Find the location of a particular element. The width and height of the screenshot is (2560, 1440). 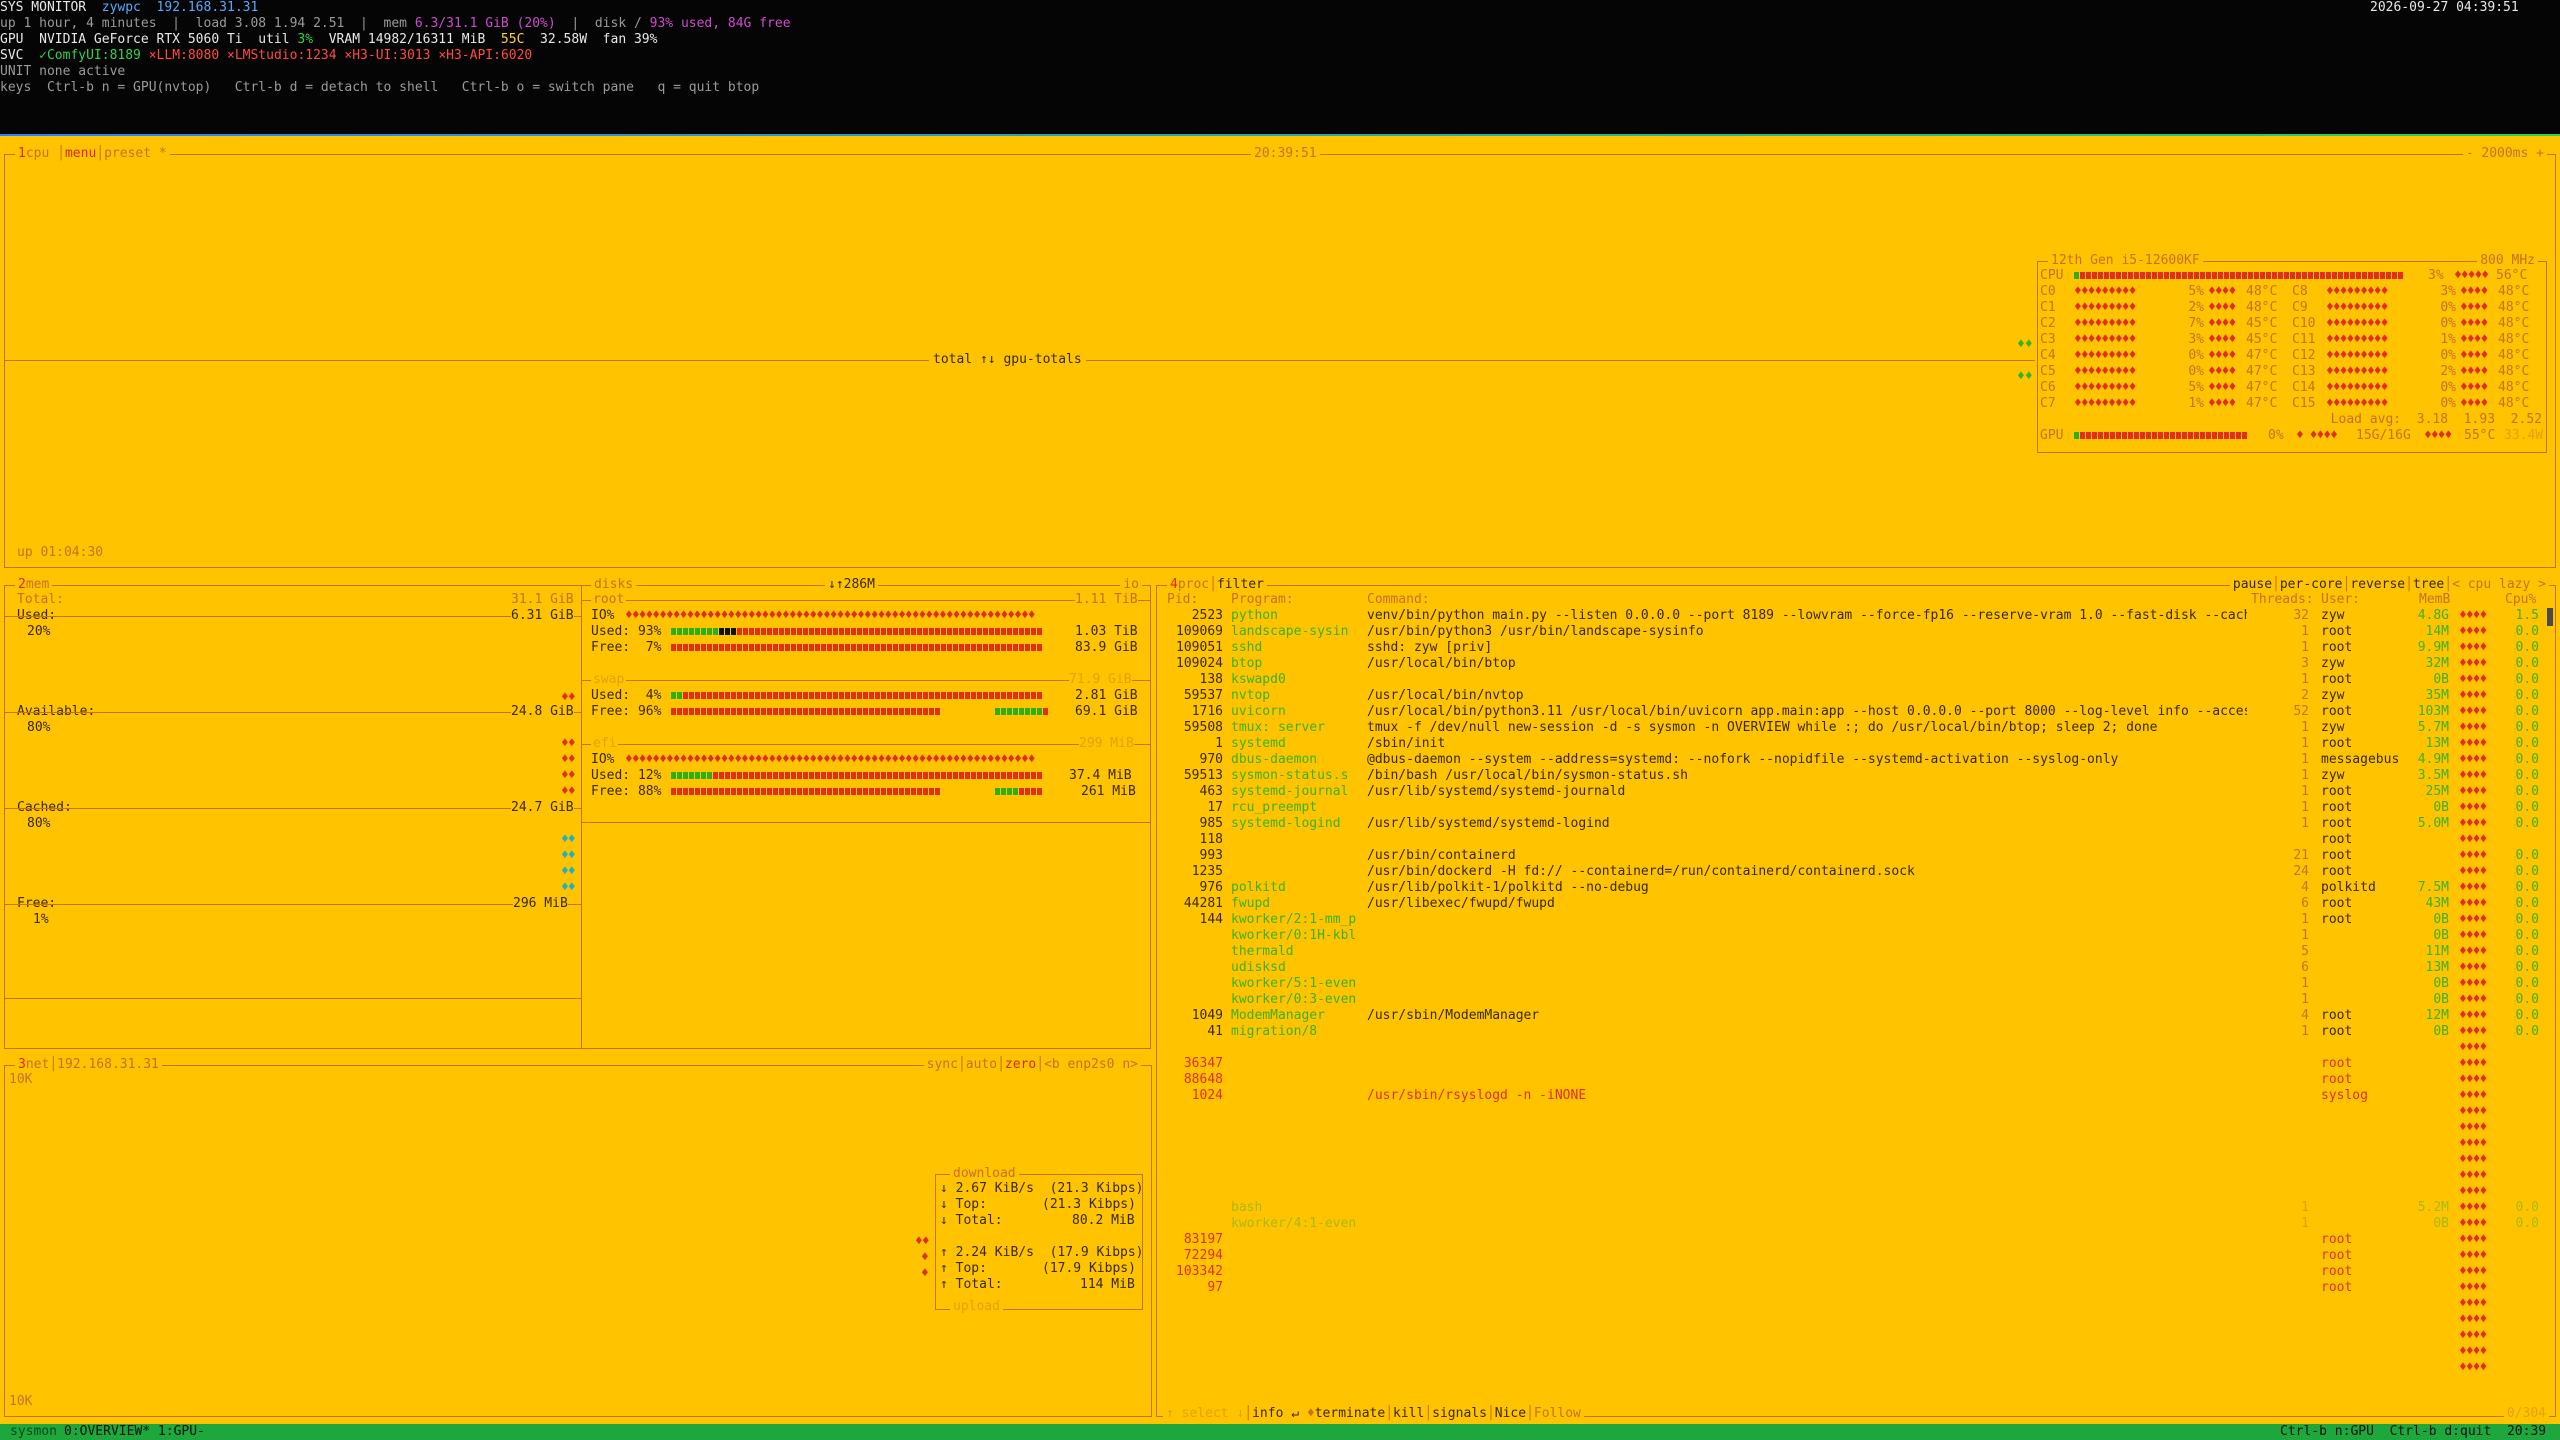

proc-row: 138 kswapd0 1 root 0B 0.0 is located at coordinates (1856, 680).